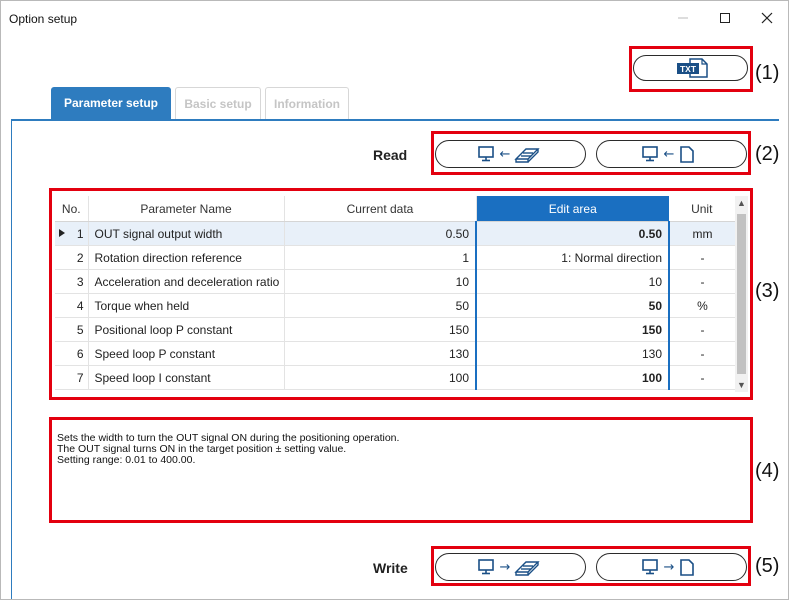 This screenshot has width=789, height=600. Describe the element at coordinates (572, 329) in the screenshot. I see `row-edit-area: 150` at that location.